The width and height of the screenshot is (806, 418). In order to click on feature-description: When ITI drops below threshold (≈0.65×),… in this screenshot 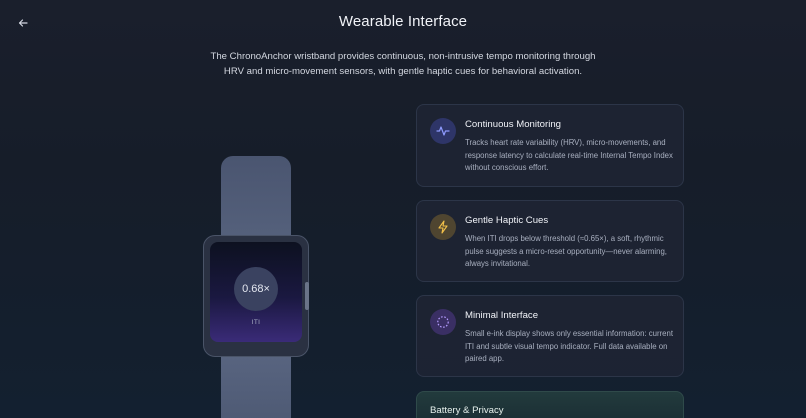, I will do `click(566, 251)`.